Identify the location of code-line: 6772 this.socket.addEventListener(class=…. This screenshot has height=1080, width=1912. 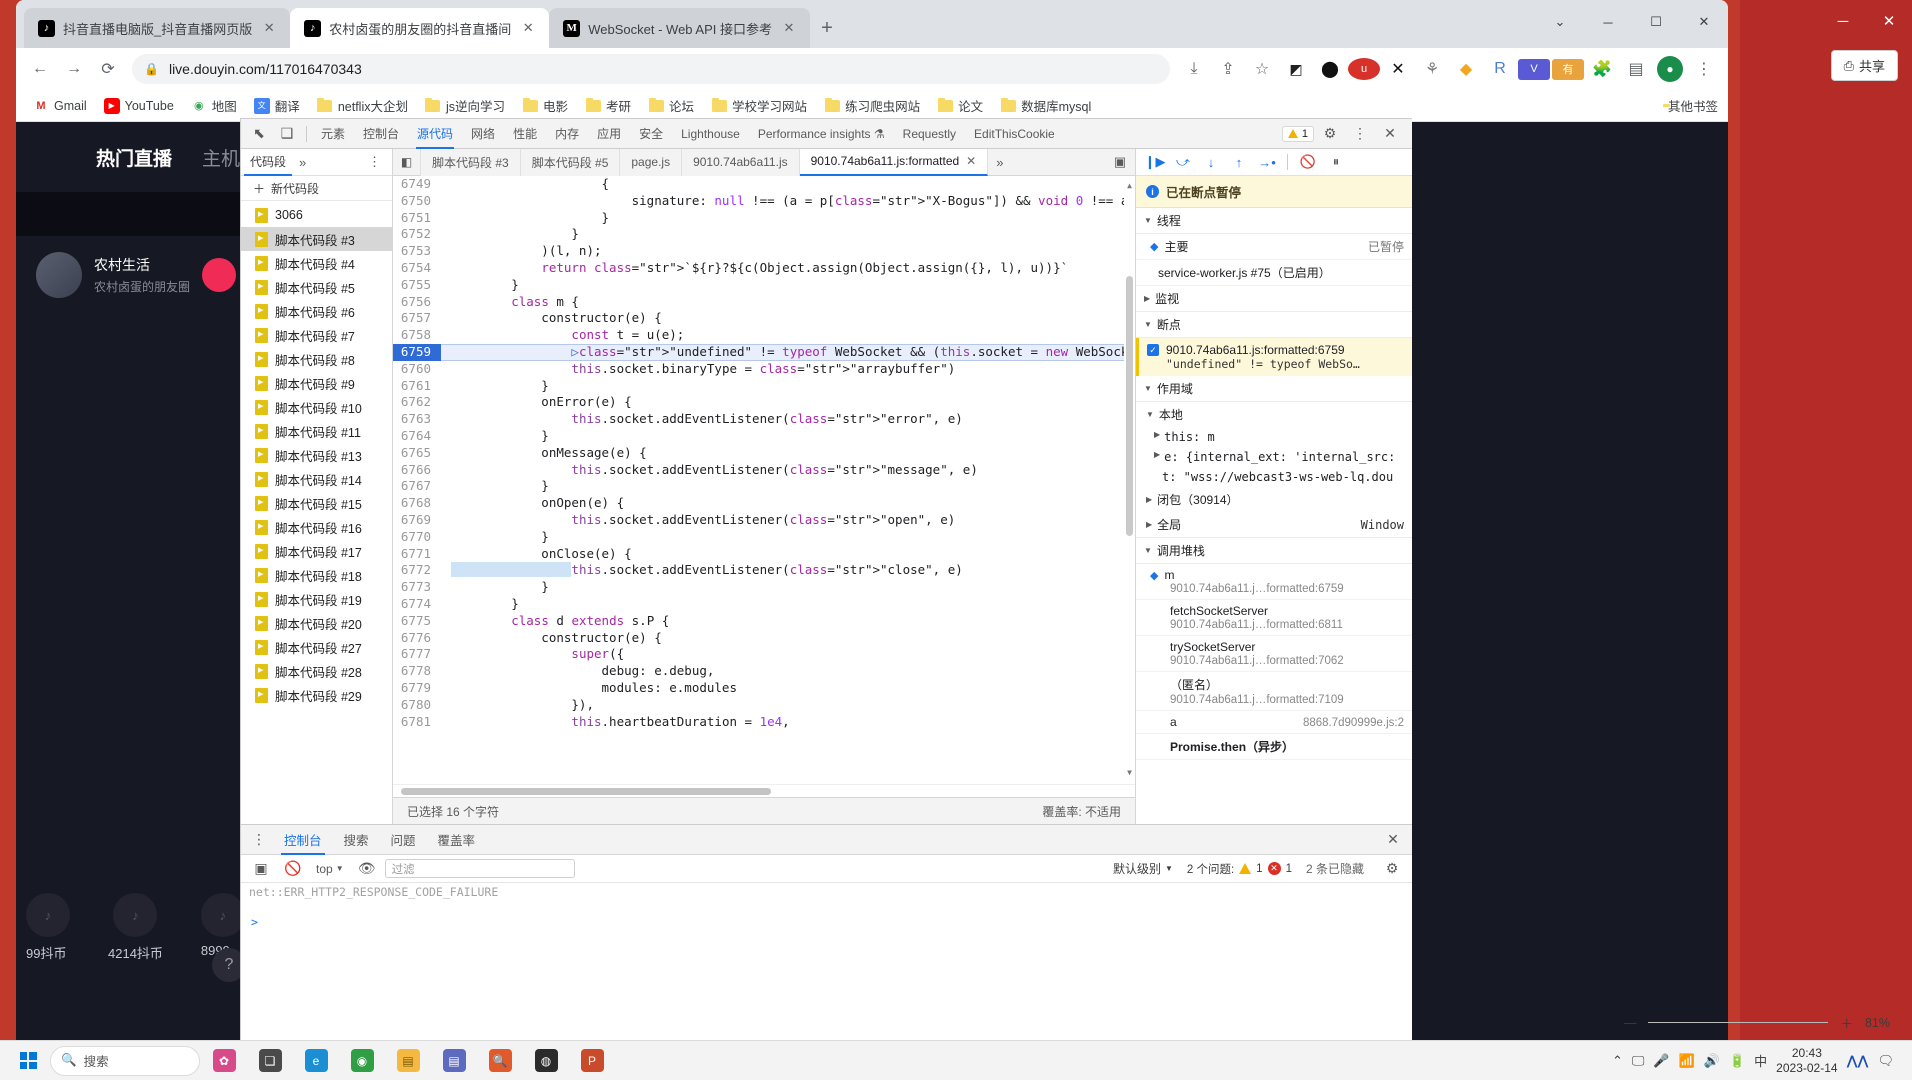
(764, 571).